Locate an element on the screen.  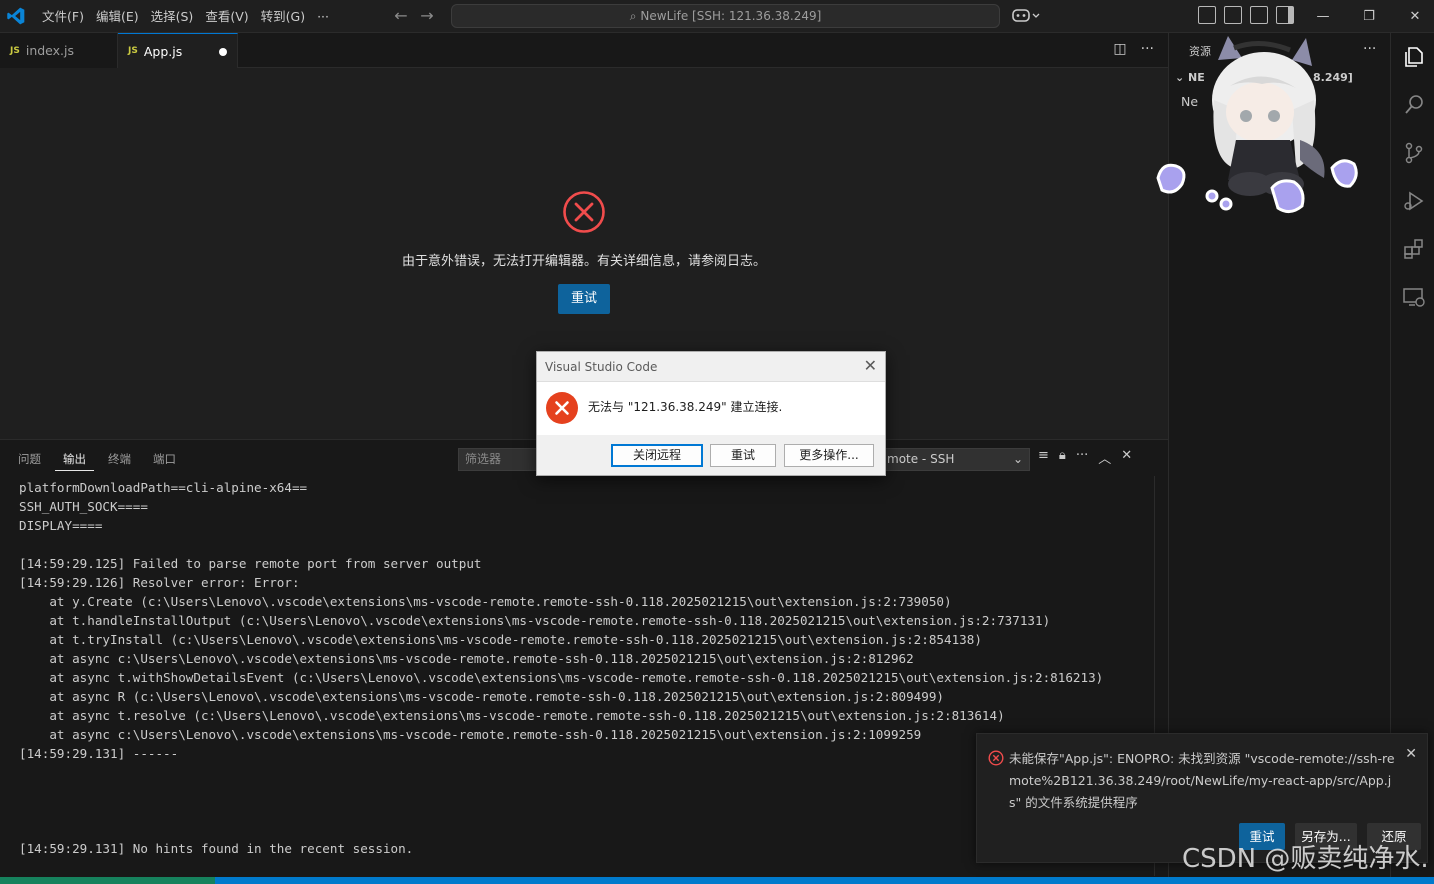
search-icon is located at coordinates (1414, 105).